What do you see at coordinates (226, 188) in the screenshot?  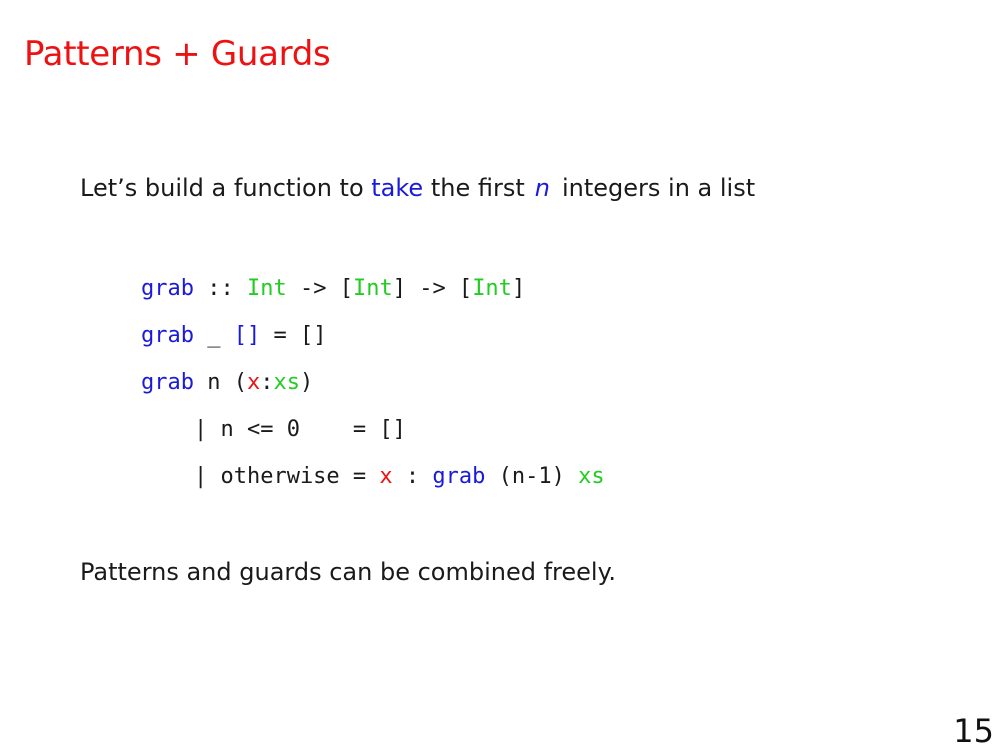 I see `intro-before: Let’s build a function to` at bounding box center [226, 188].